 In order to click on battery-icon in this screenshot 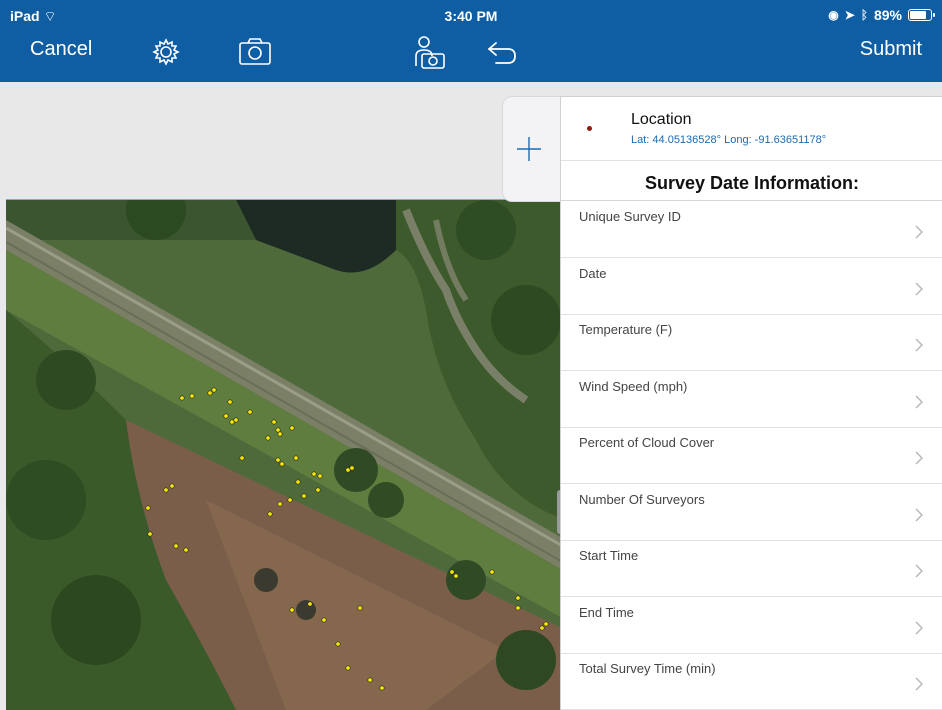, I will do `click(921, 15)`.